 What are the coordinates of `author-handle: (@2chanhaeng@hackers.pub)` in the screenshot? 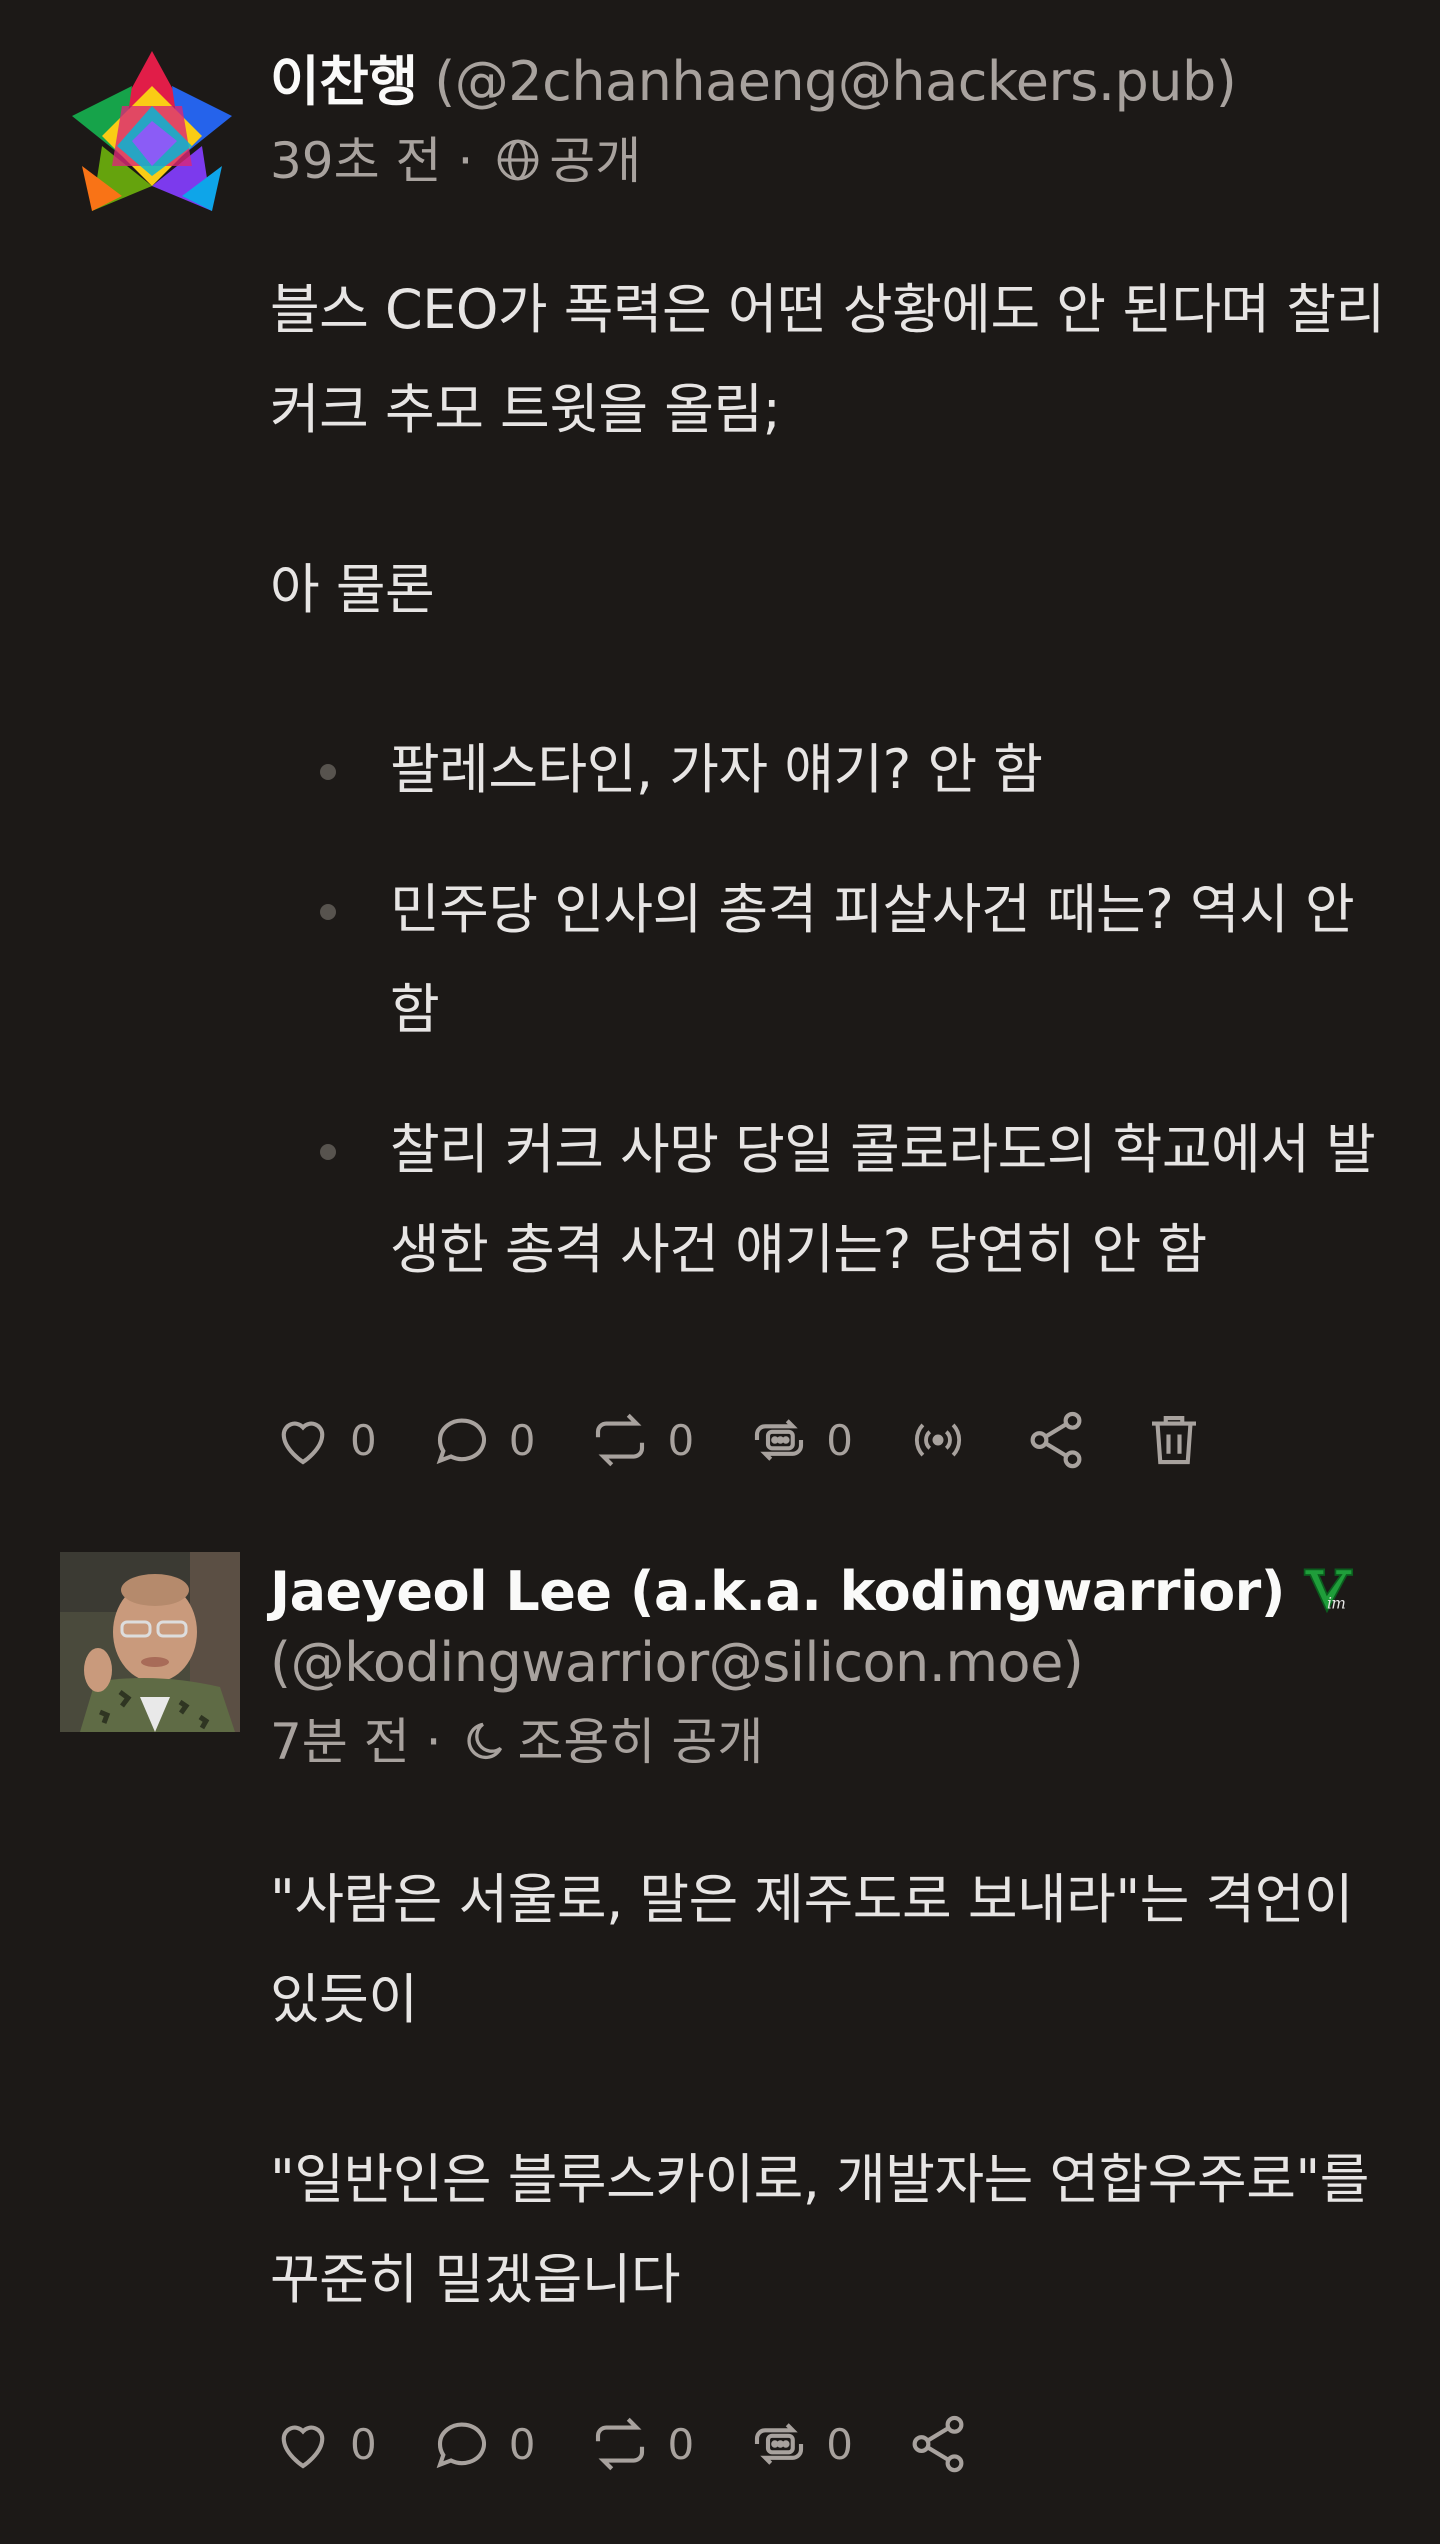 It's located at (835, 81).